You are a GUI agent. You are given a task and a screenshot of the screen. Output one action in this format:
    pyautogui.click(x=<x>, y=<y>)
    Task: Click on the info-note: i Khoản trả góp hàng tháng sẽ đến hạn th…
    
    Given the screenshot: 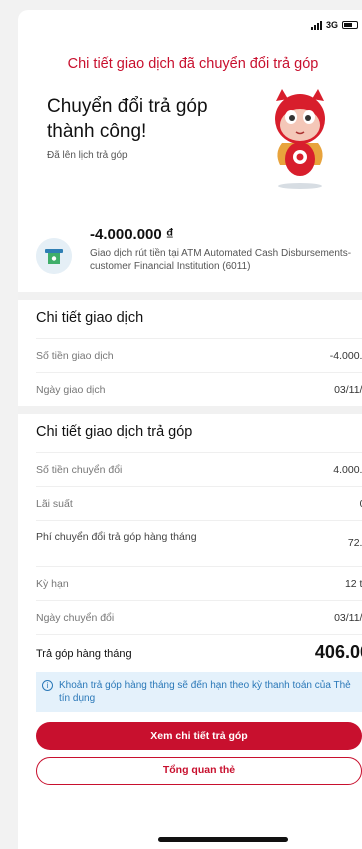 What is the action you would take?
    pyautogui.click(x=199, y=692)
    